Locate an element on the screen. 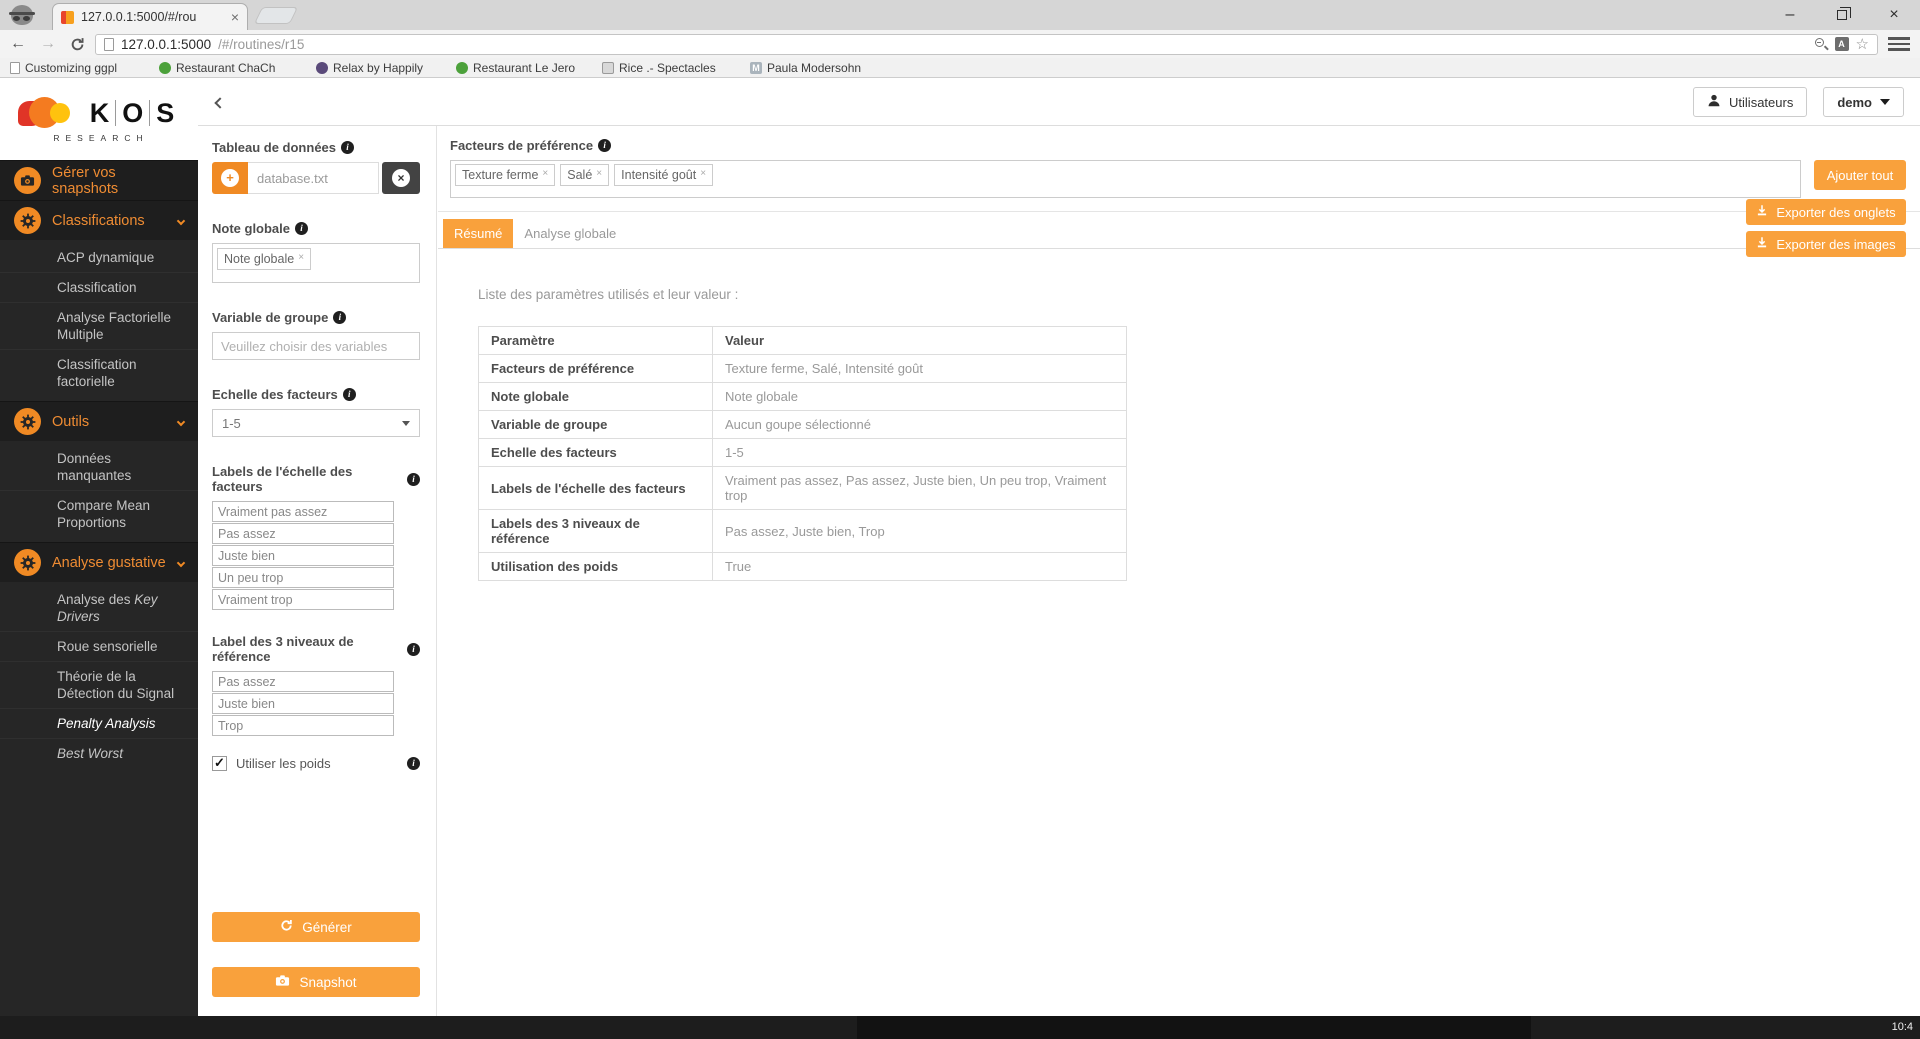  sidebar-item-label: Classifications is located at coordinates (98, 220).